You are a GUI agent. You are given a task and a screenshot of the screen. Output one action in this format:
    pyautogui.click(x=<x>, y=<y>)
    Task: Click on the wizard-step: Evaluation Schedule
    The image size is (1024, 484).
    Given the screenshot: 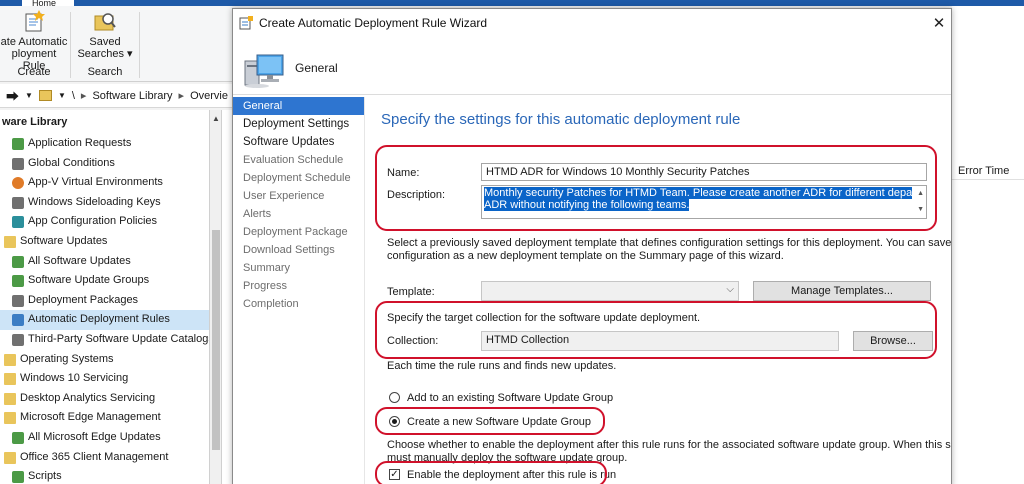 What is the action you would take?
    pyautogui.click(x=298, y=160)
    